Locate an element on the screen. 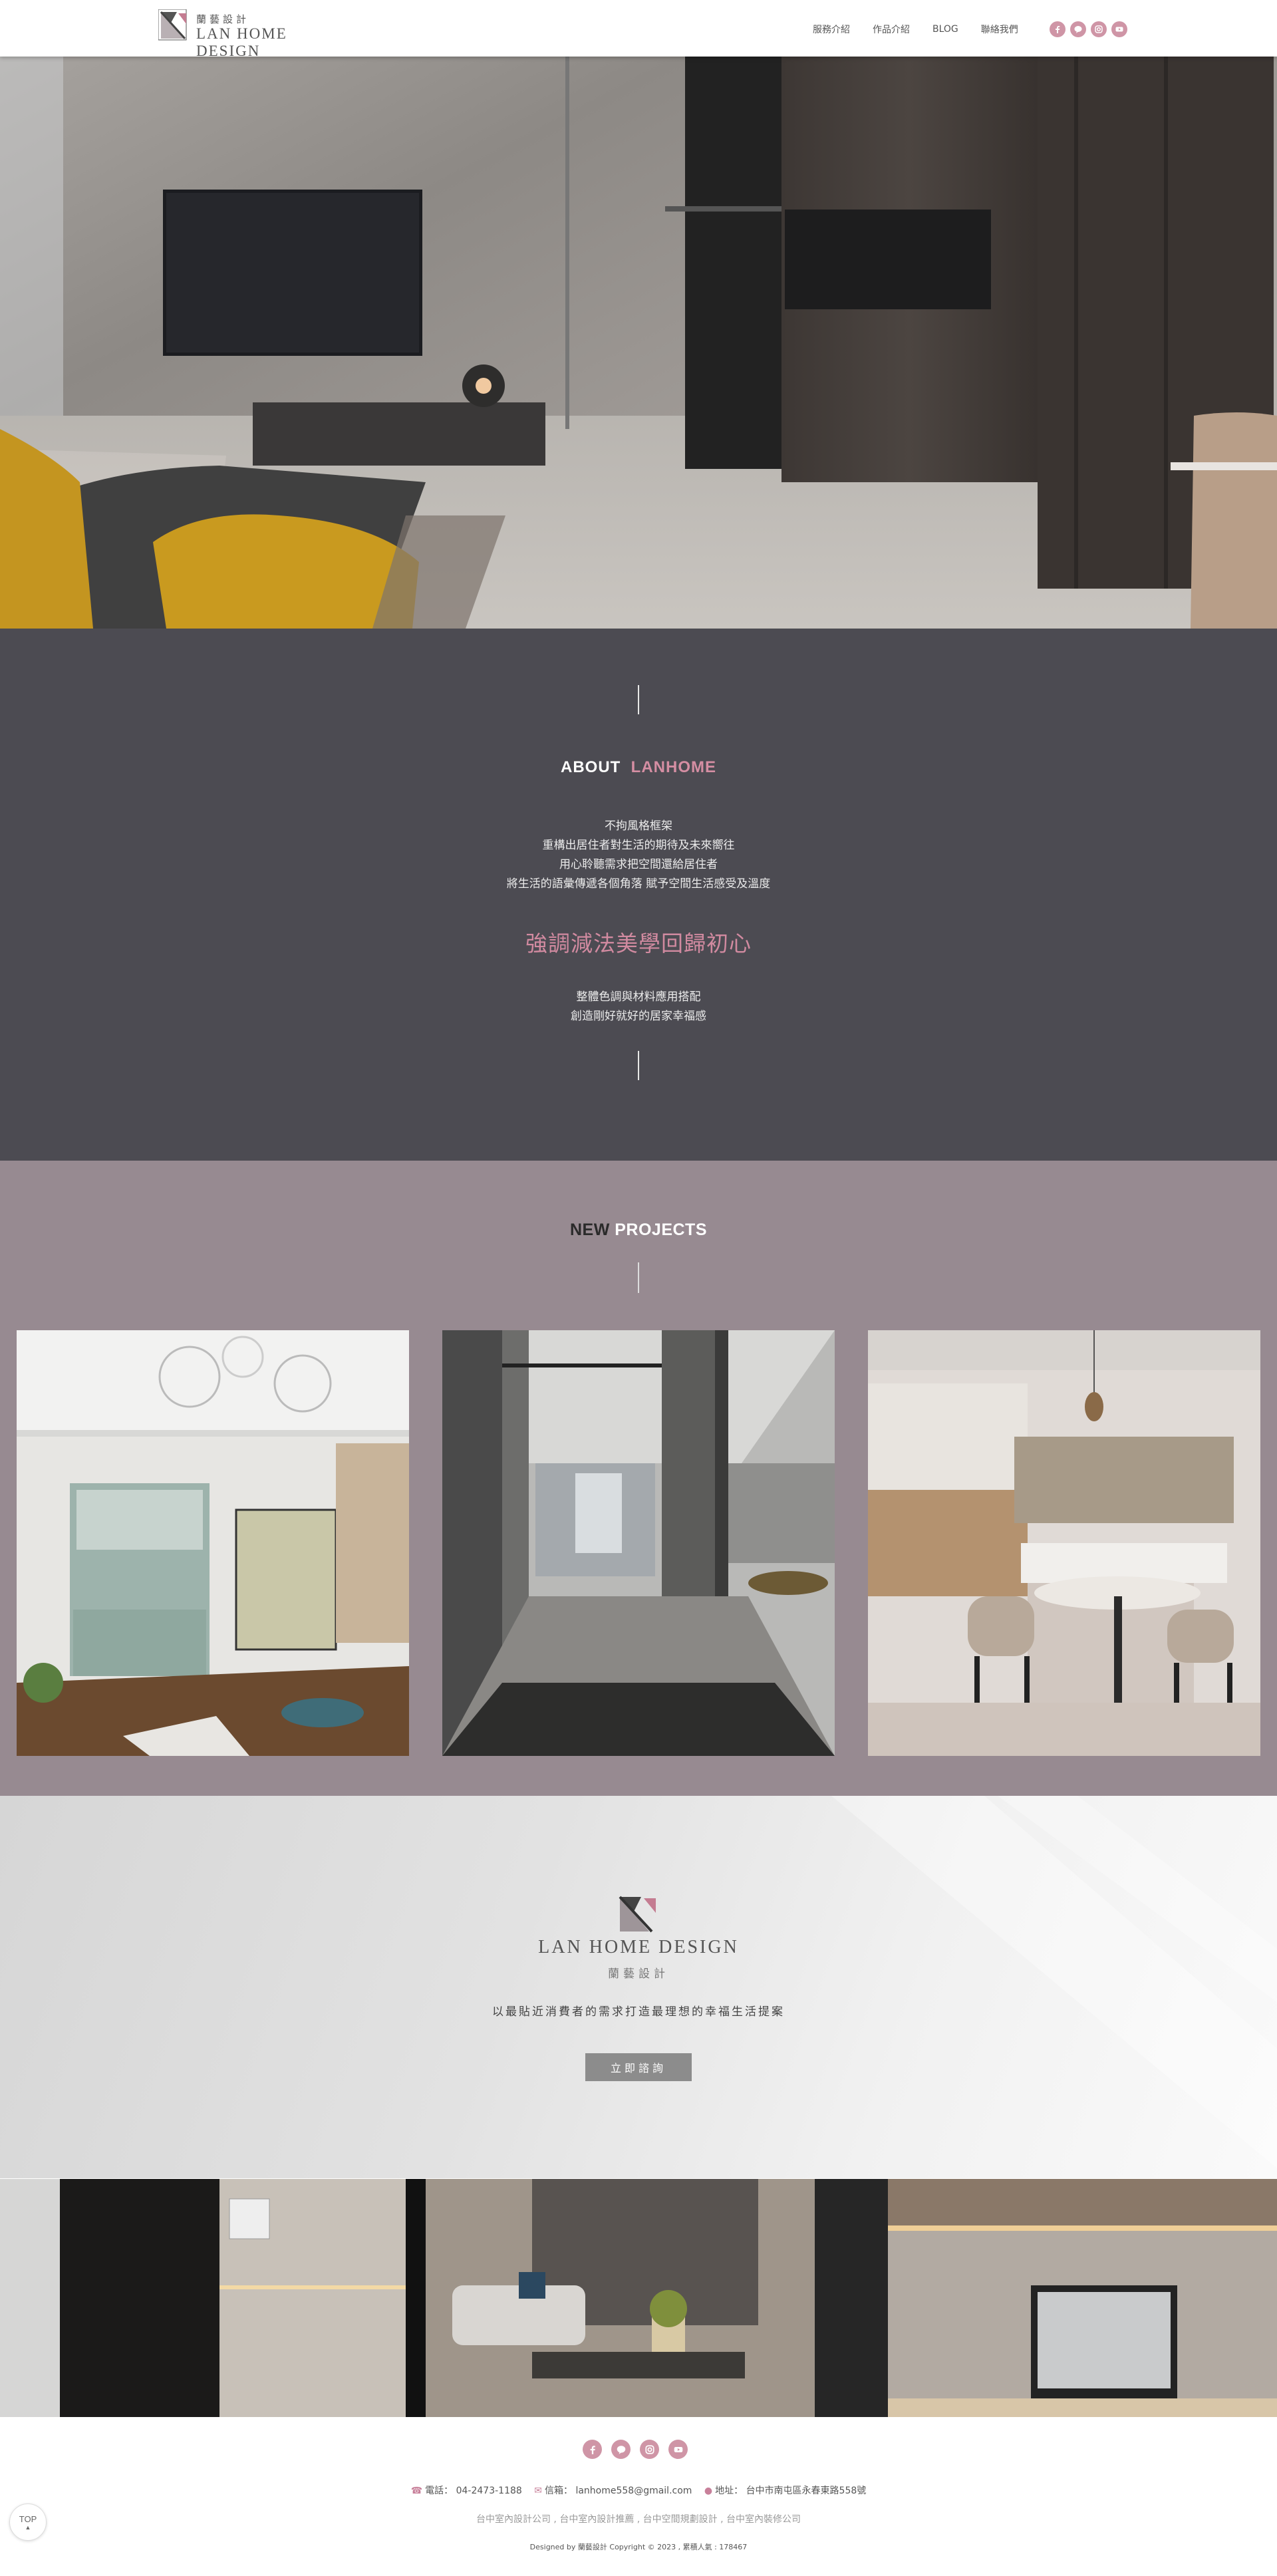 This screenshot has height=2576, width=1277. projects-title-dark: NEW is located at coordinates (590, 1229).